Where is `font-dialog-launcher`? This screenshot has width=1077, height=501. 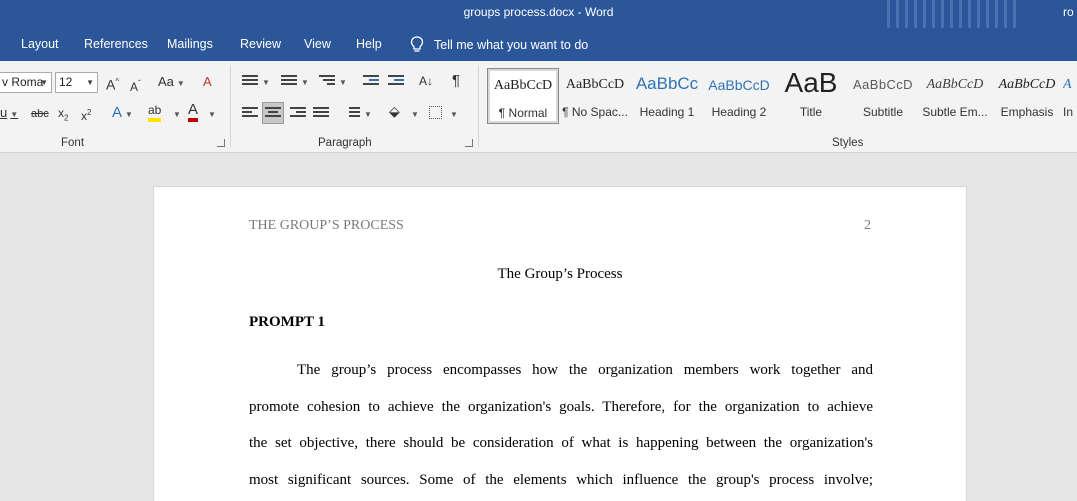
font-dialog-launcher is located at coordinates (221, 143).